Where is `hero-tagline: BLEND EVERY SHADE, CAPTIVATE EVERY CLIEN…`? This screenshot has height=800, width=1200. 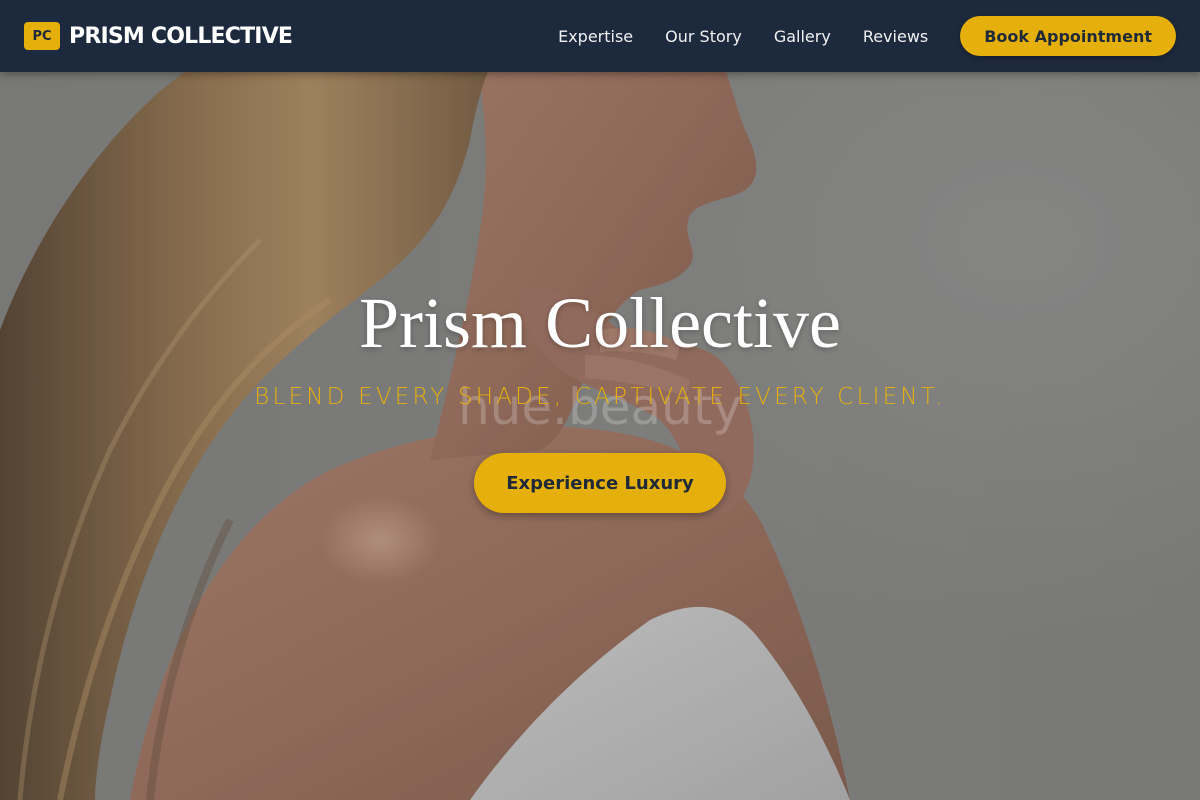 hero-tagline: BLEND EVERY SHADE, CAPTIVATE EVERY CLIEN… is located at coordinates (600, 397).